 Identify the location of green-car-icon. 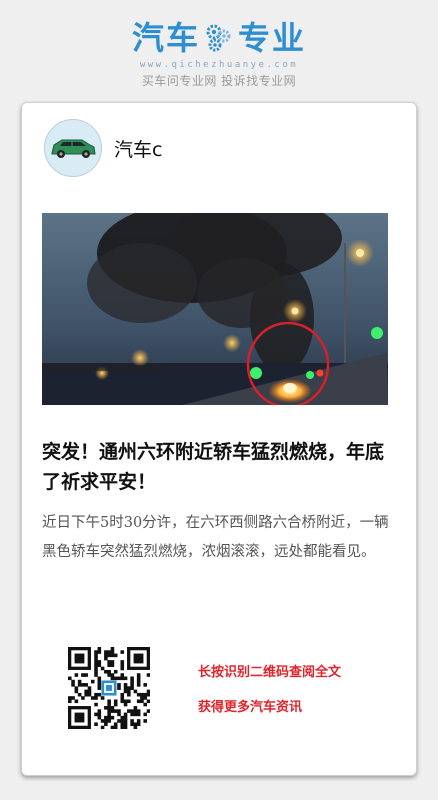
(73, 148).